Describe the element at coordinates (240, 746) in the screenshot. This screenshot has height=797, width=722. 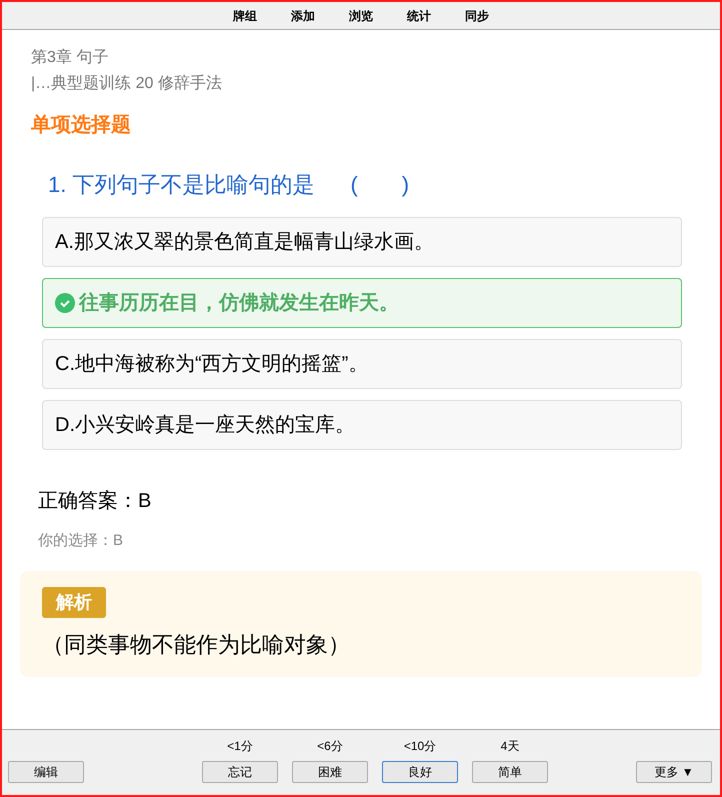
I see `interval-label: <1分` at that location.